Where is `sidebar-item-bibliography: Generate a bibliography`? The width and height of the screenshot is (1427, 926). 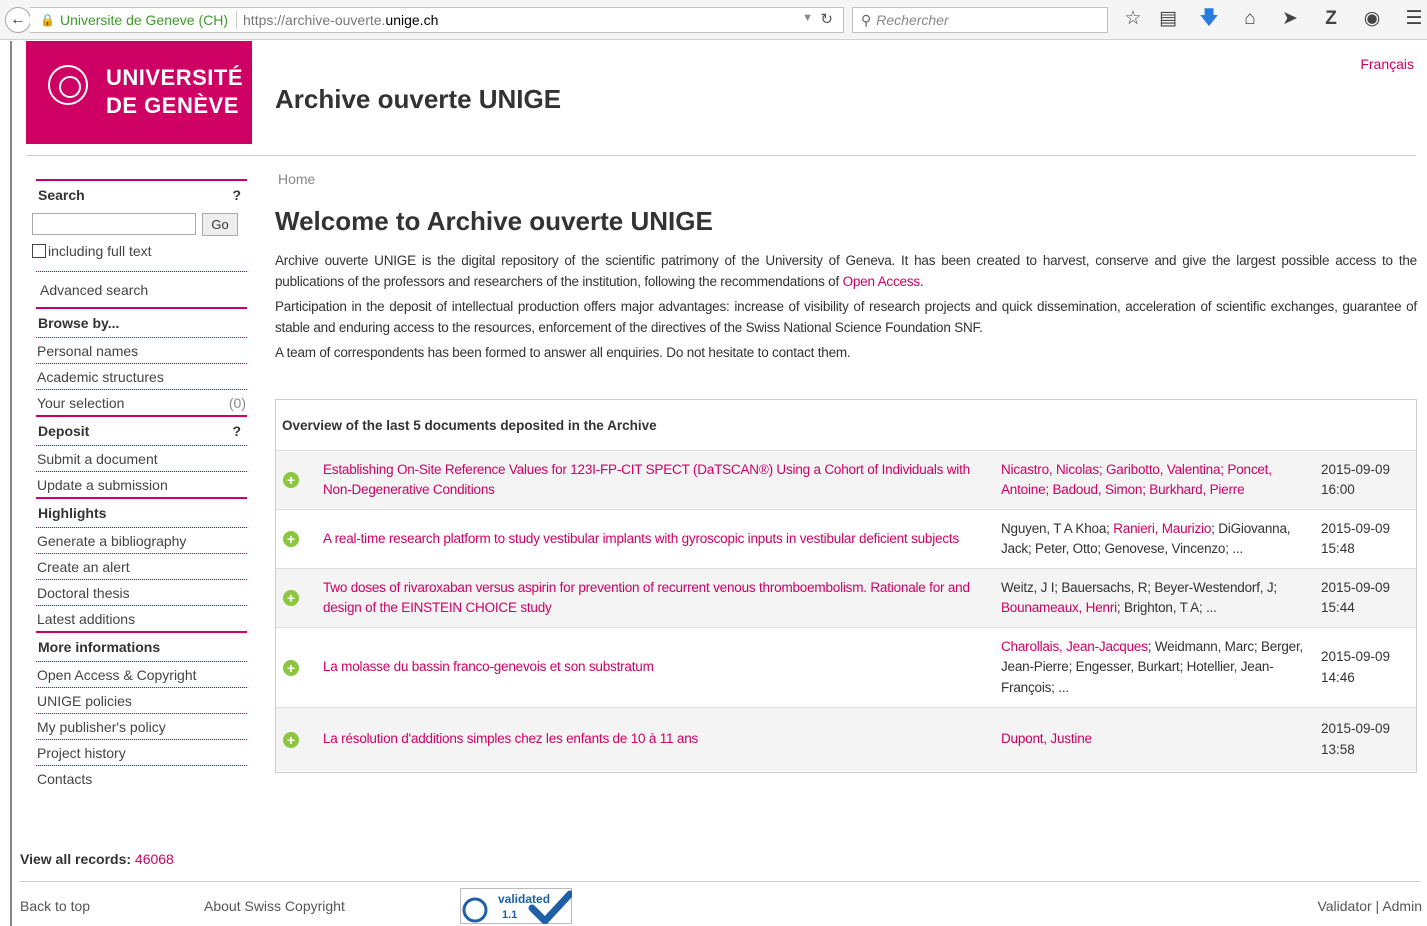 sidebar-item-bibliography: Generate a bibliography is located at coordinates (141, 540).